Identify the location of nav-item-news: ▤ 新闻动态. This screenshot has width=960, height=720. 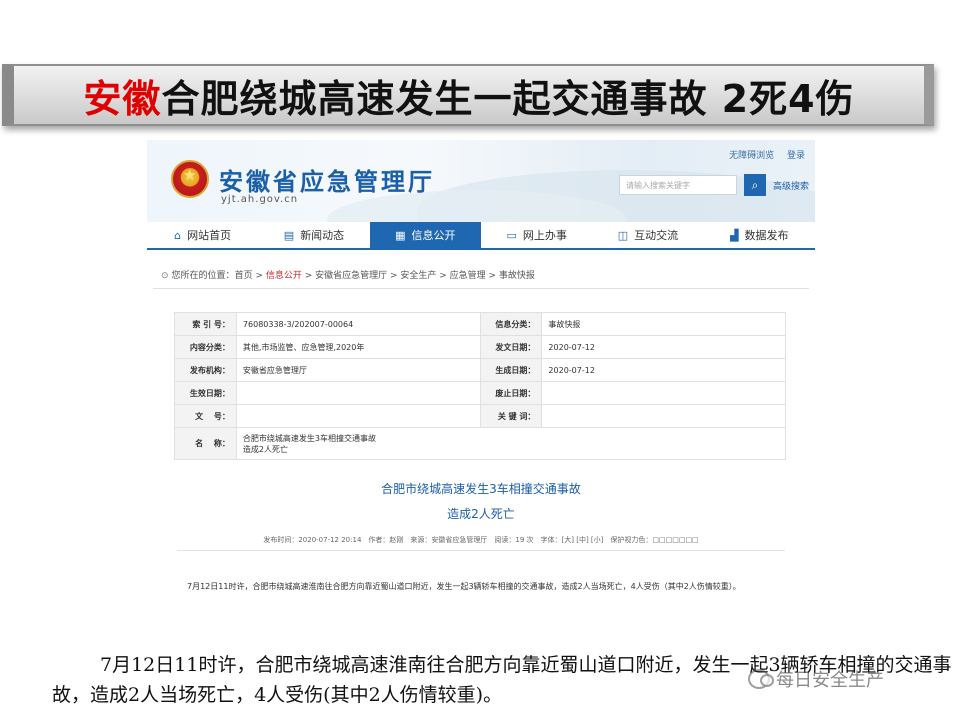
(313, 235).